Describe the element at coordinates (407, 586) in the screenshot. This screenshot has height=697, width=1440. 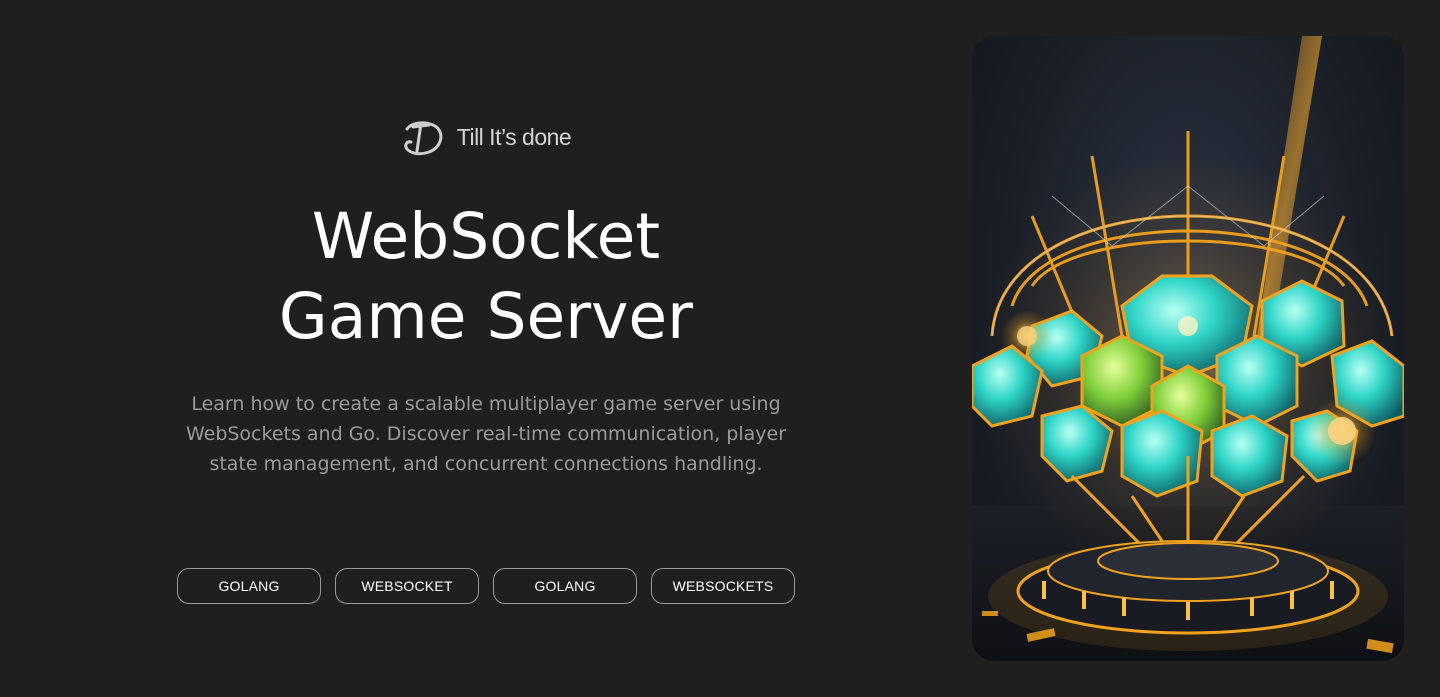
I see `tag-websocket: WEBSOCKET` at that location.